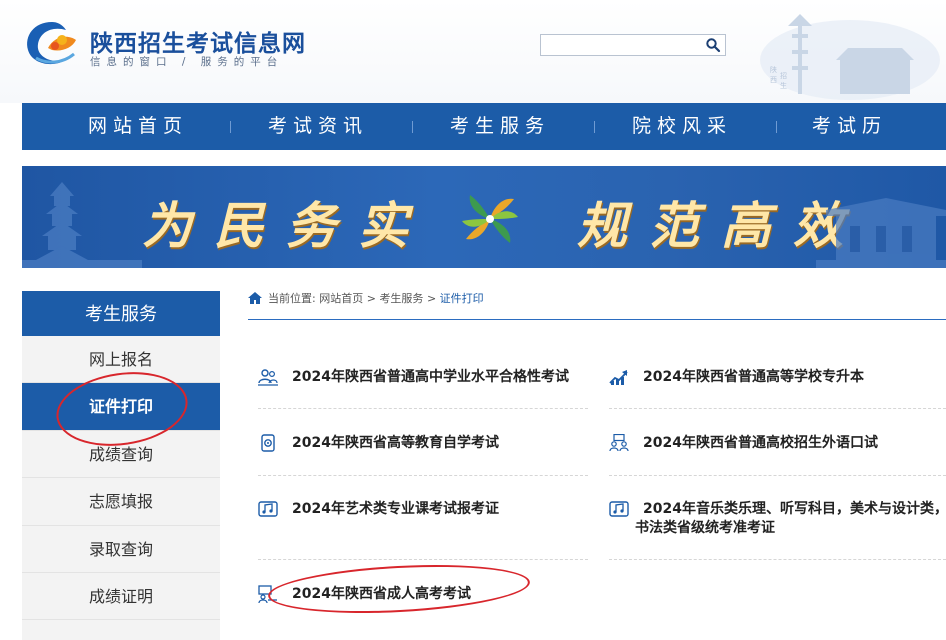  I want to click on main-nav: 网站首页 考试资讯 考生服务 院校风采 考试历, so click(484, 126).